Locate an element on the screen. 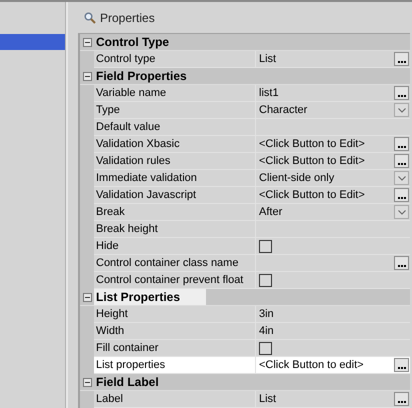 The height and width of the screenshot is (408, 412). property-row: Default value is located at coordinates (252, 127).